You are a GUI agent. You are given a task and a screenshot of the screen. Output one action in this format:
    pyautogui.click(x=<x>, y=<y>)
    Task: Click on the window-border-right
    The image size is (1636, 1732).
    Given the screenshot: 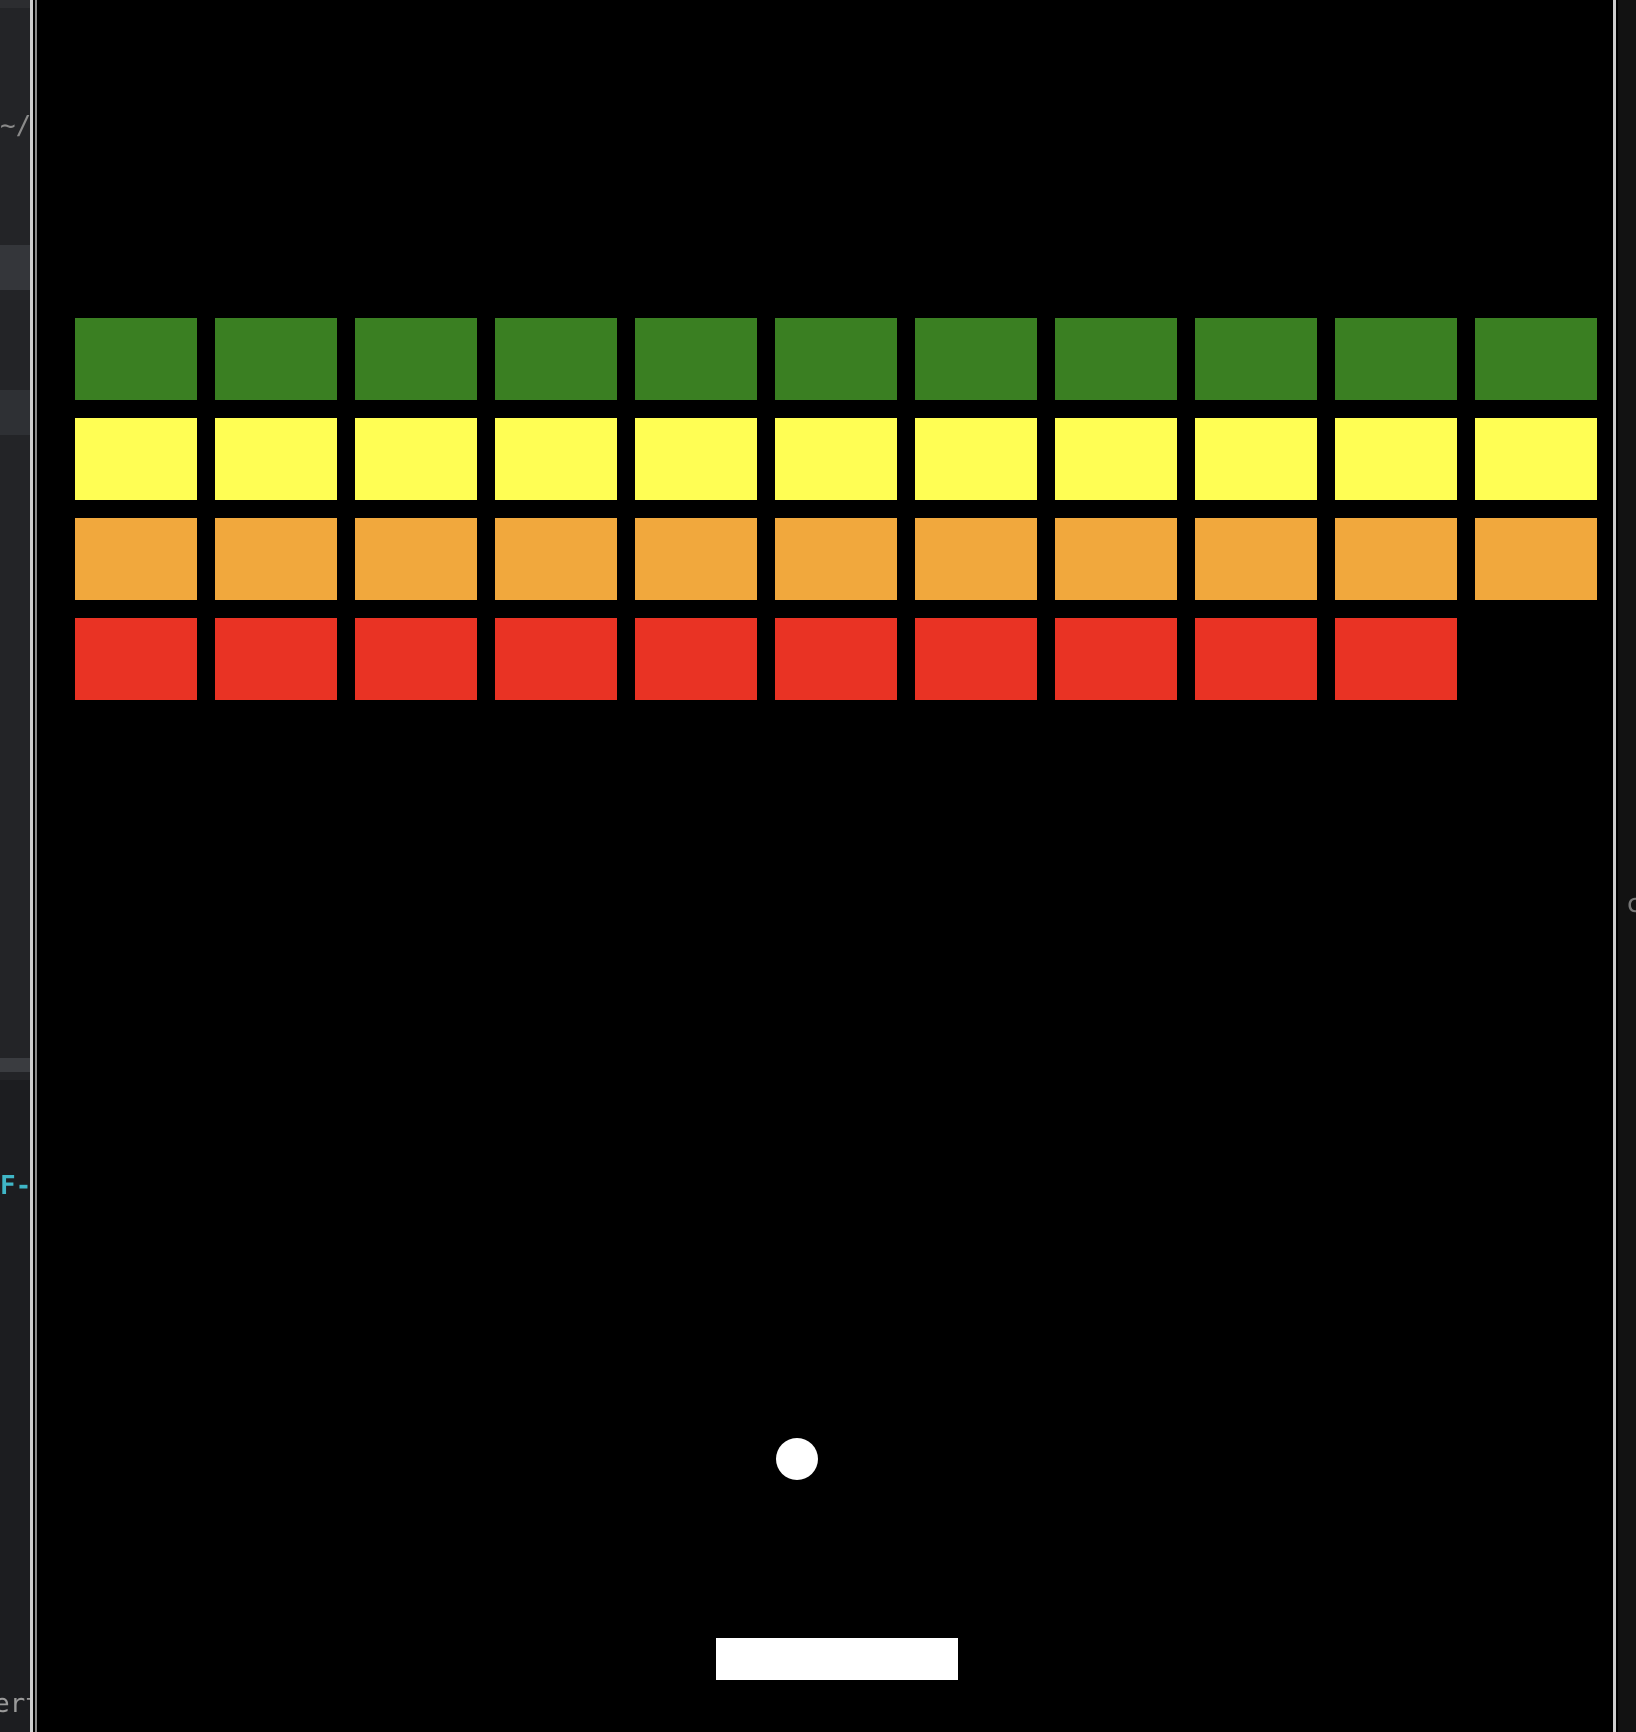 What is the action you would take?
    pyautogui.click(x=1614, y=866)
    